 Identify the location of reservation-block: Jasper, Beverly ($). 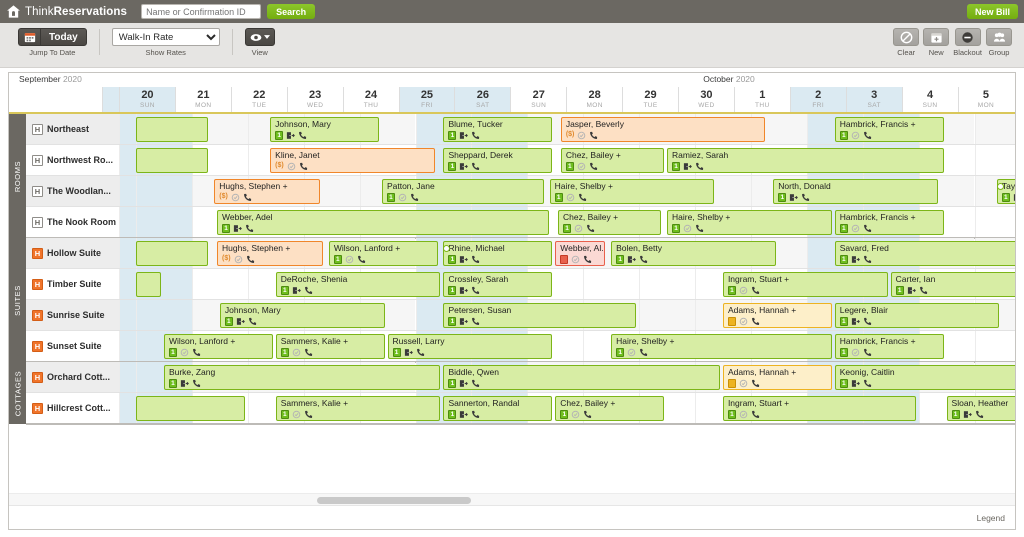
(662, 129).